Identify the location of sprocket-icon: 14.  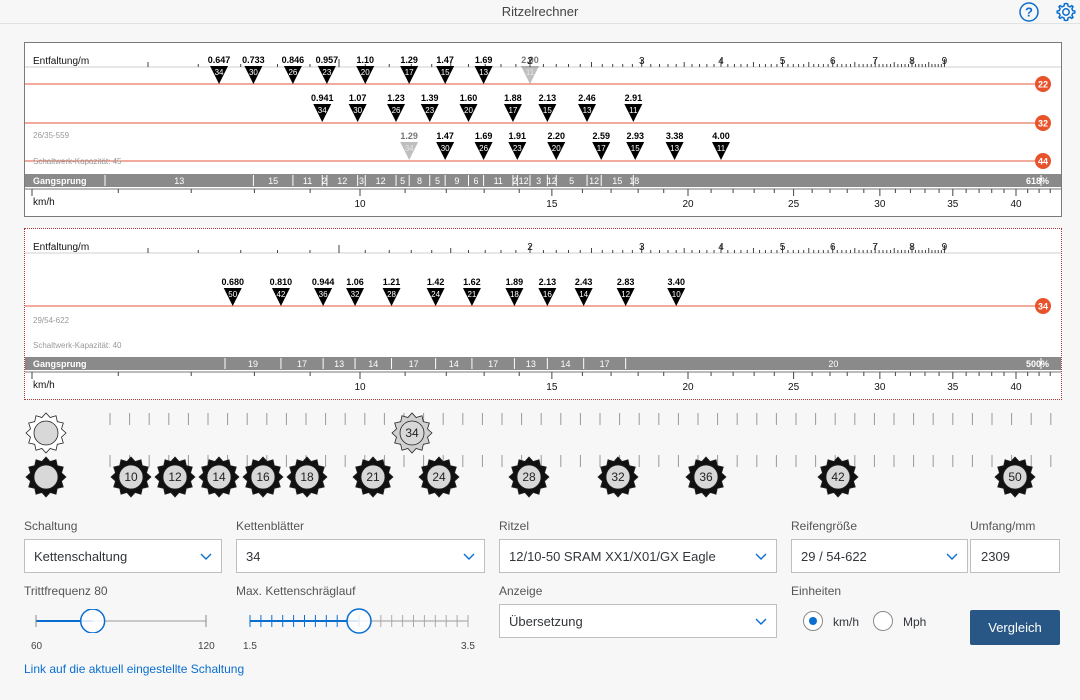
(219, 477).